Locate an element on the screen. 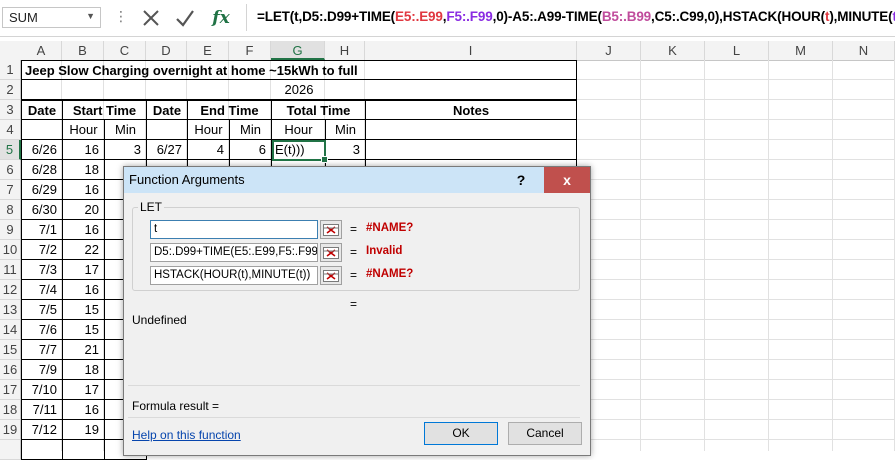  row-header-18: 18 is located at coordinates (10, 410).